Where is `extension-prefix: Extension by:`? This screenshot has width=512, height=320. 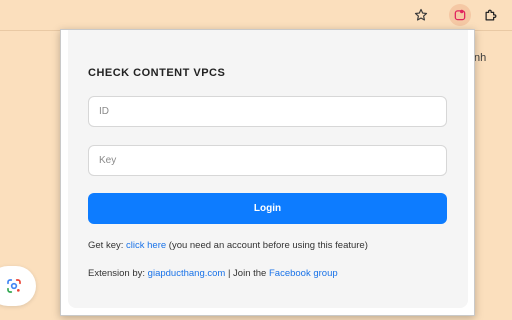
extension-prefix: Extension by: is located at coordinates (118, 273).